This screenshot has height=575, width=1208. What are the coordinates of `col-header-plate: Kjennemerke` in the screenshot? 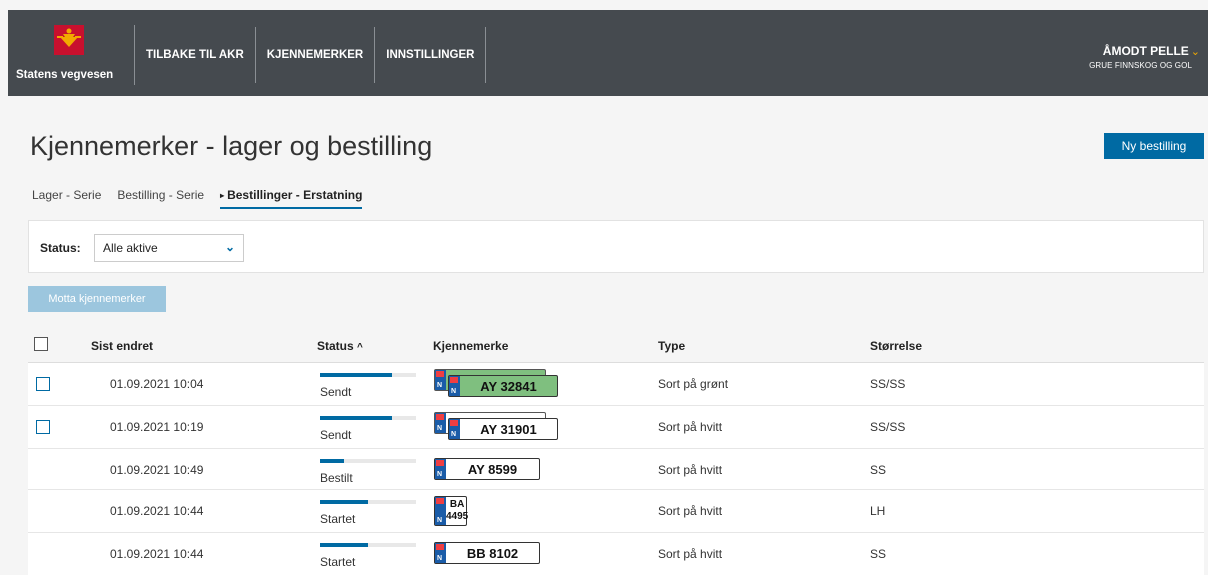 It's located at (470, 346).